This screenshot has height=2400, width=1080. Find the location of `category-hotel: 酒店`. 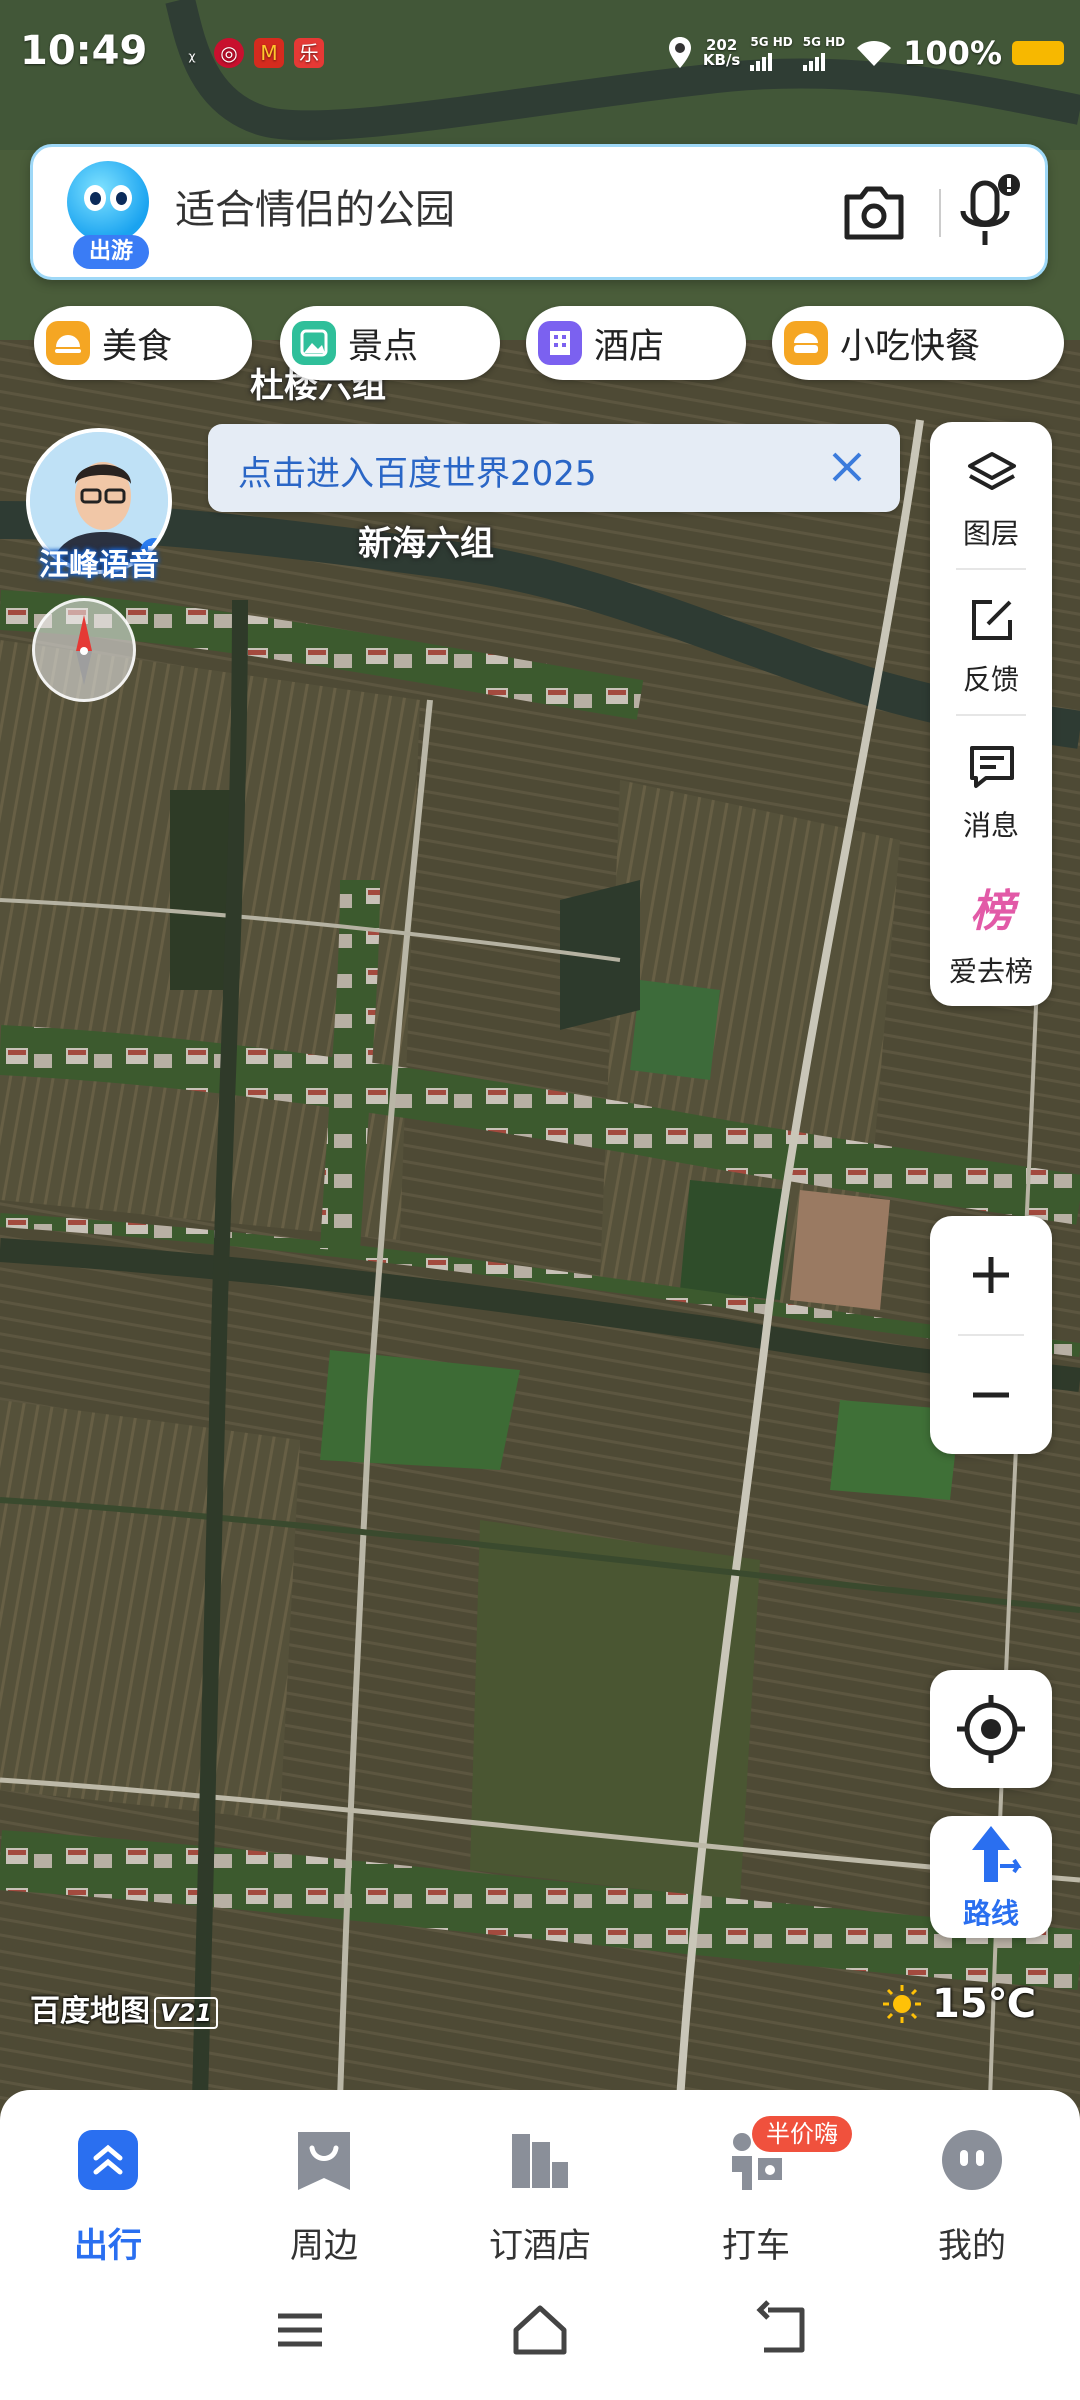

category-hotel: 酒店 is located at coordinates (636, 343).